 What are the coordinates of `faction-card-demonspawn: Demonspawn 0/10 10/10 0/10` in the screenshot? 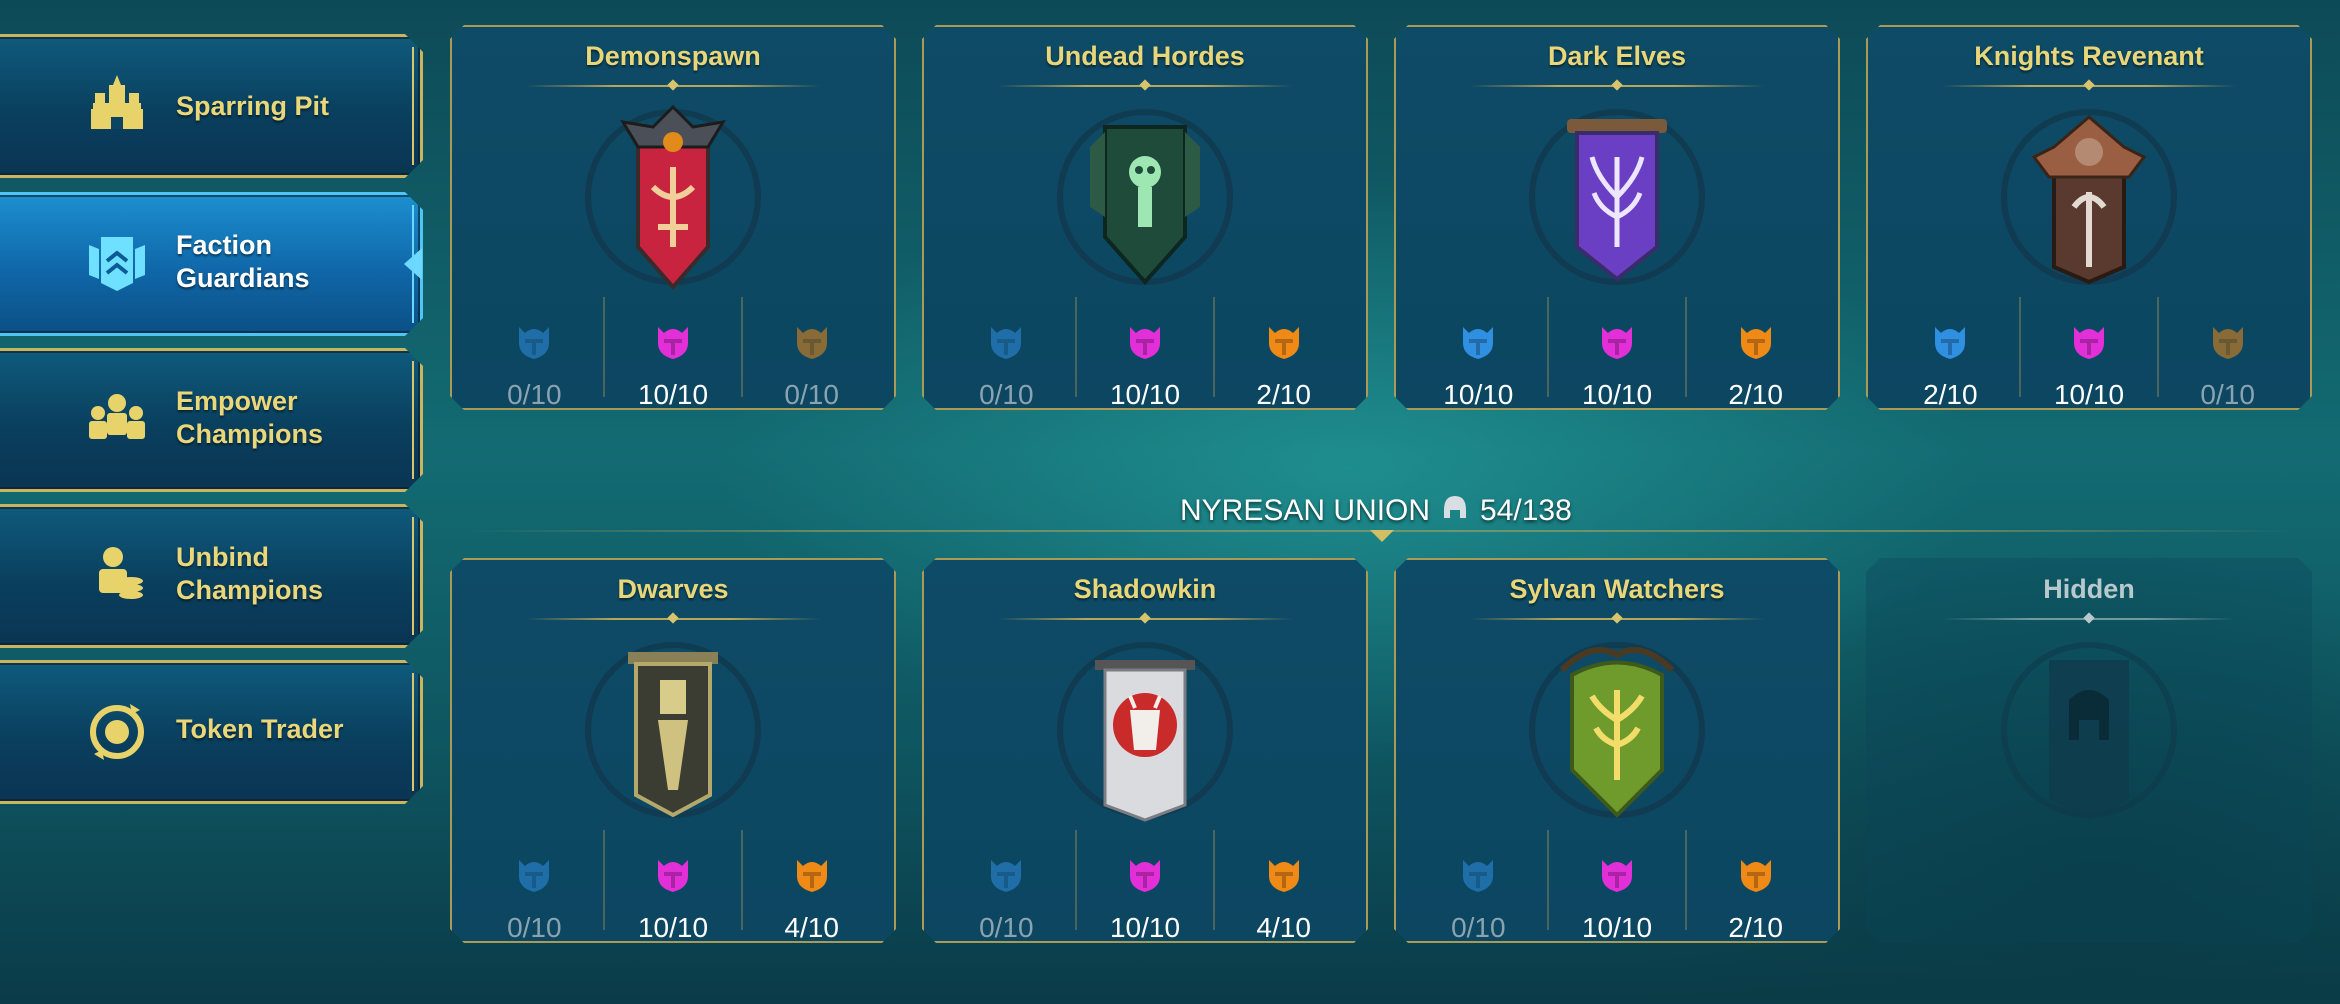 It's located at (673, 217).